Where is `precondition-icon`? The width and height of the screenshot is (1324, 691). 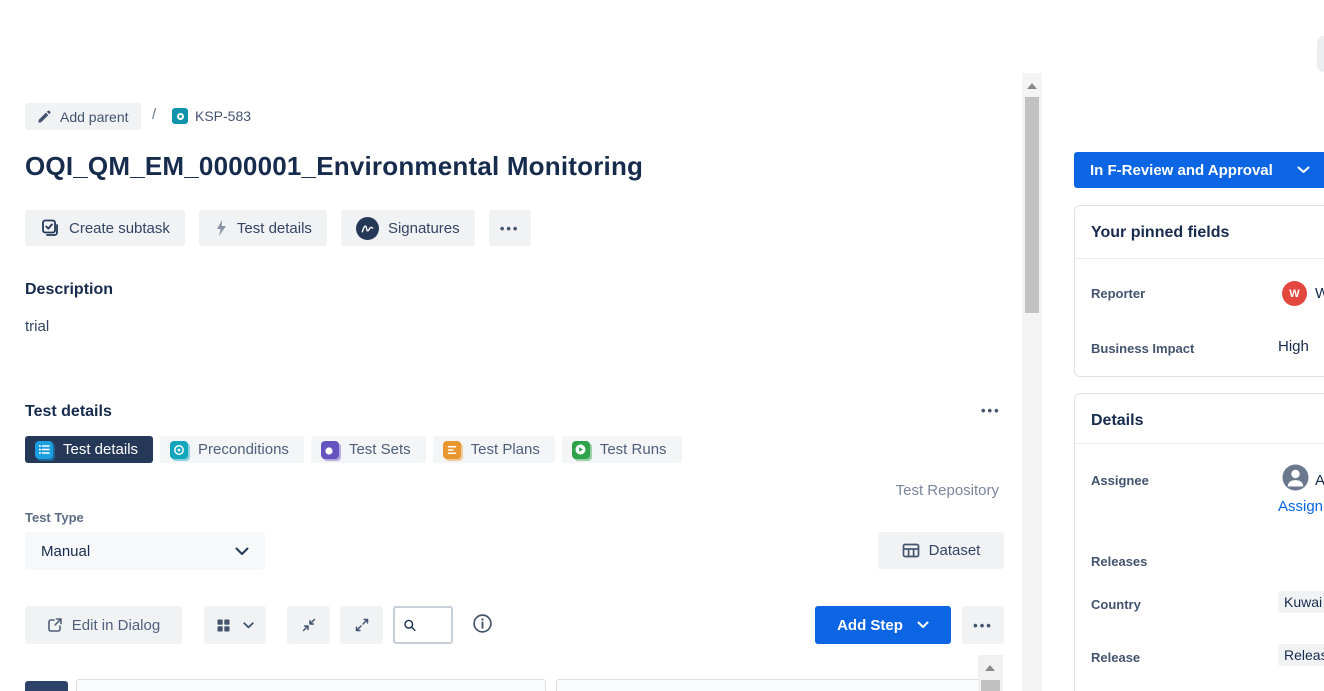 precondition-icon is located at coordinates (179, 449).